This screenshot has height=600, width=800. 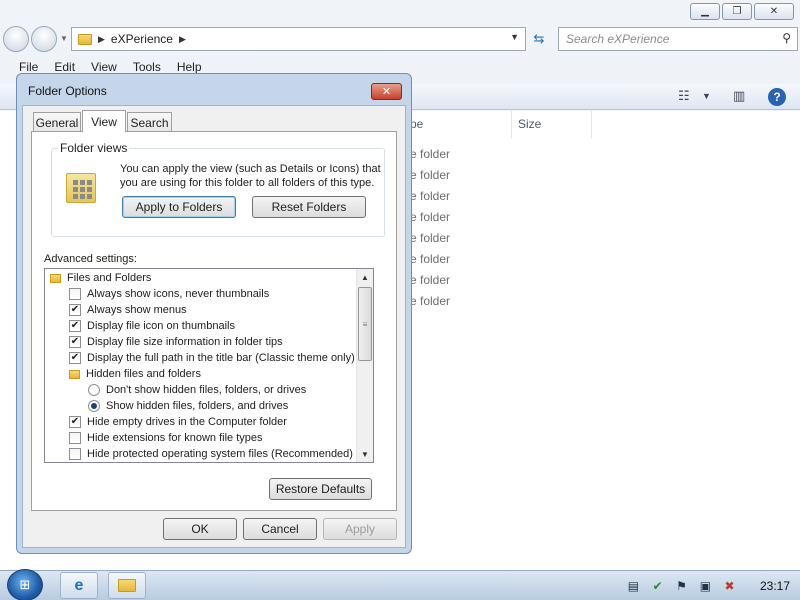 I want to click on radio-selected, so click(x=94, y=406).